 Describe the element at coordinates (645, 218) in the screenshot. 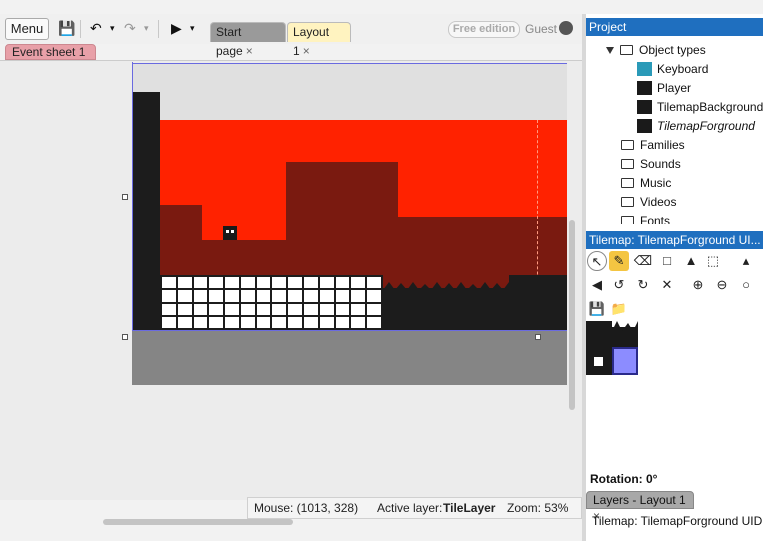

I see `tree-item-fonts: Fonts` at that location.